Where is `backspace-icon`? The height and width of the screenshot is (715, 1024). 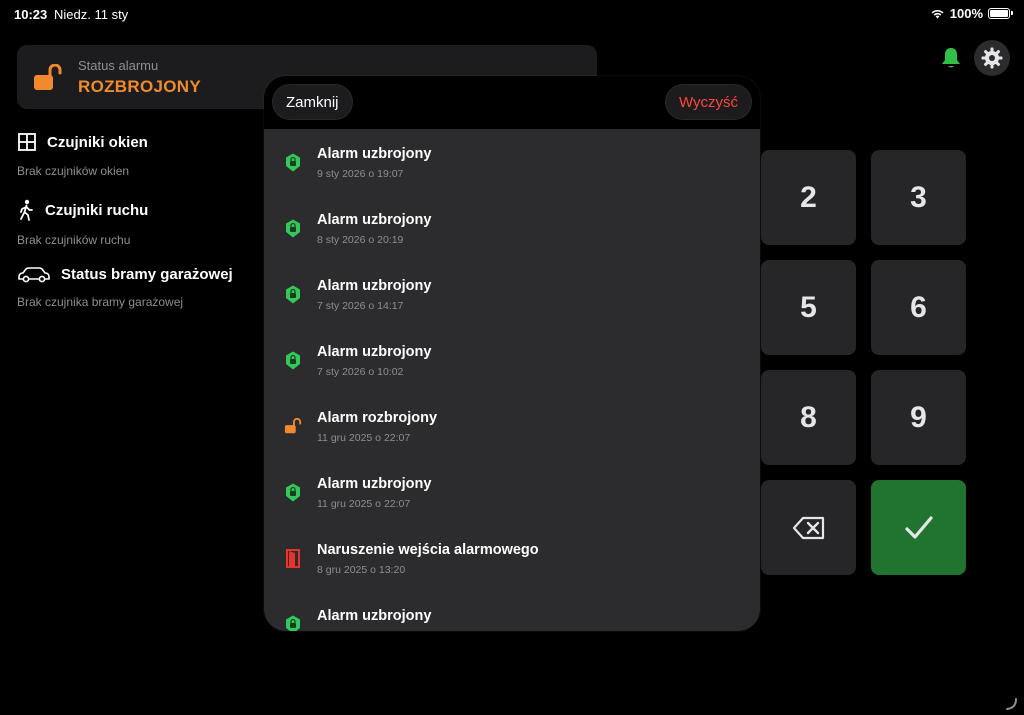 backspace-icon is located at coordinates (808, 527).